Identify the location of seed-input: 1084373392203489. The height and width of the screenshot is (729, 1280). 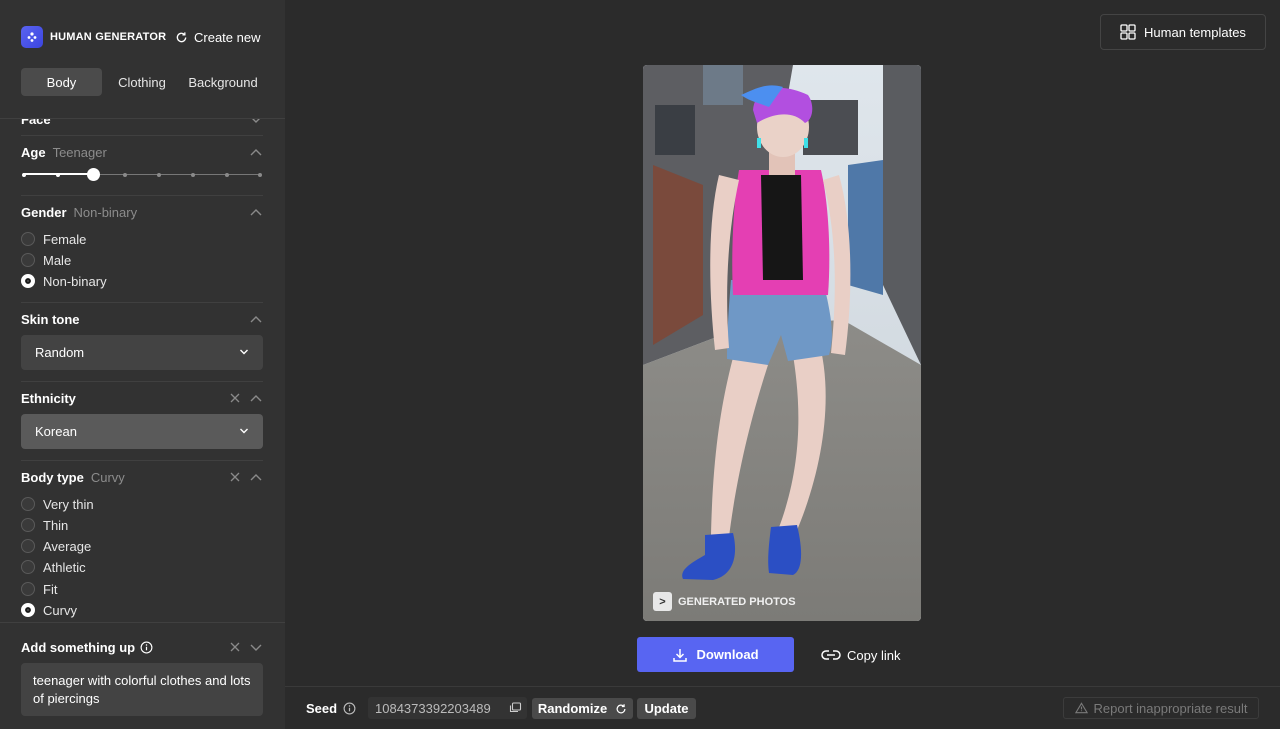
(447, 708).